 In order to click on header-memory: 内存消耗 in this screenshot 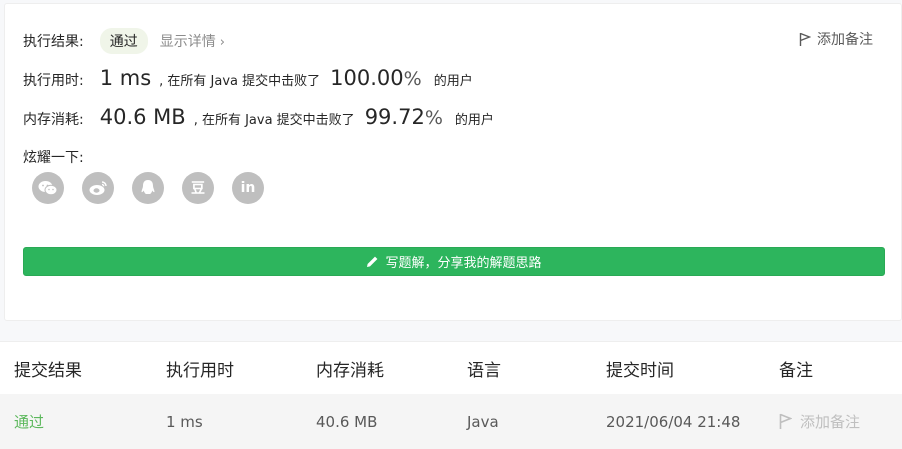, I will do `click(350, 370)`.